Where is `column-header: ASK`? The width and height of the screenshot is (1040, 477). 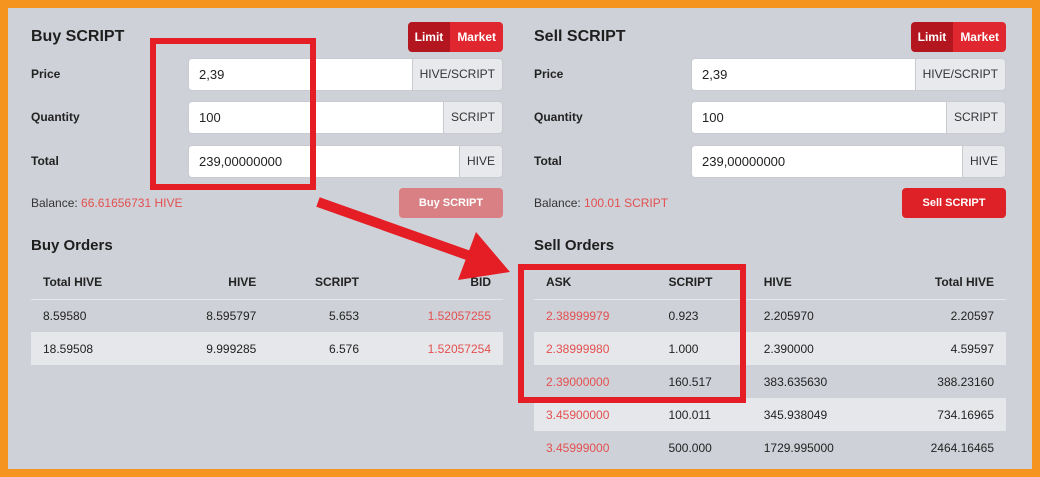
column-header: ASK is located at coordinates (595, 283).